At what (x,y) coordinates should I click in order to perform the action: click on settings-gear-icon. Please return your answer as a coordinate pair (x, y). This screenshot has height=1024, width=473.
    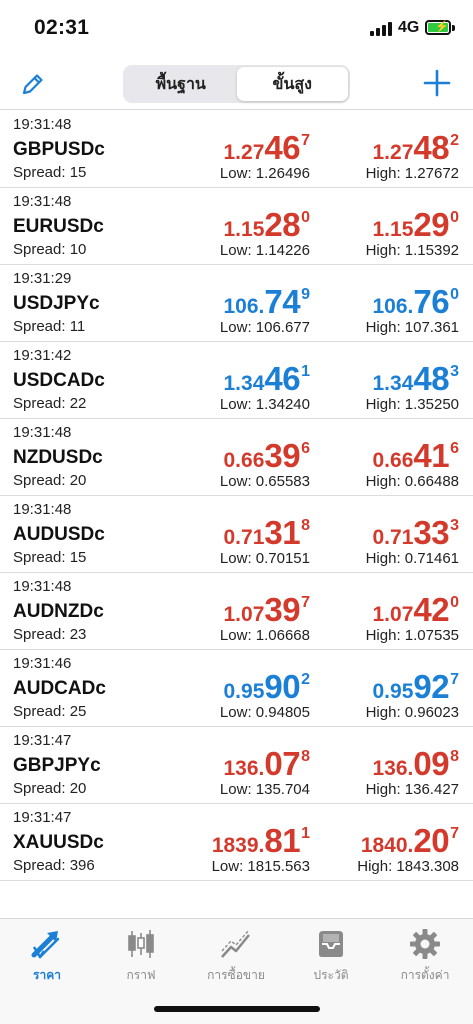
    Looking at the image, I should click on (425, 944).